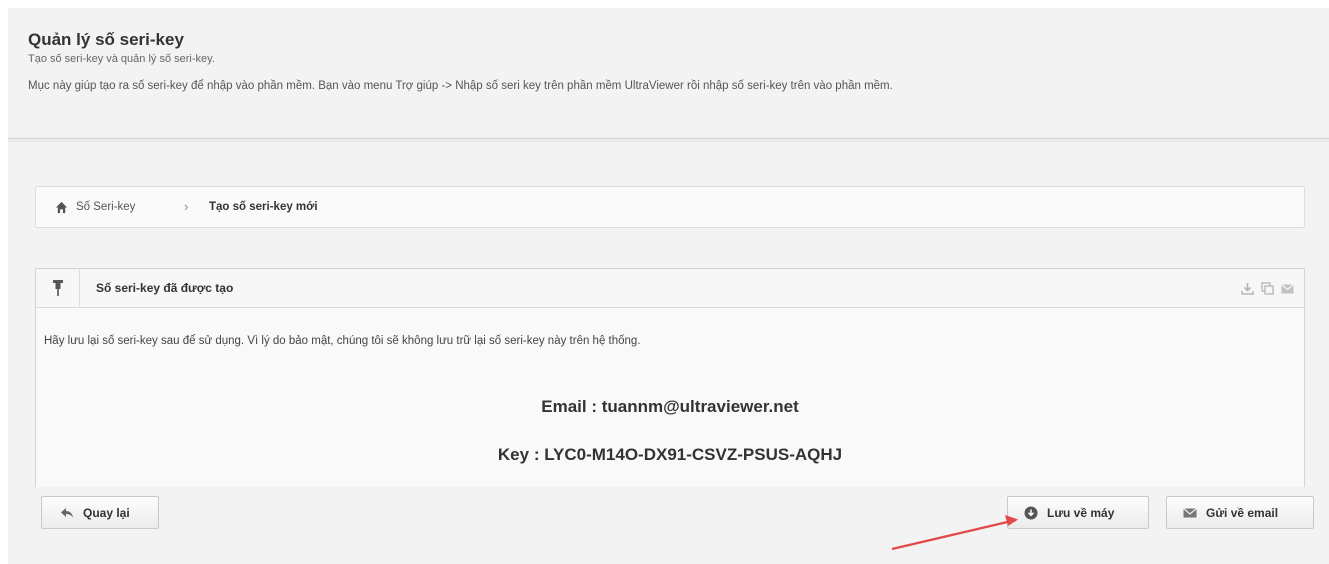 The image size is (1329, 564). I want to click on copy-icon, so click(1267, 288).